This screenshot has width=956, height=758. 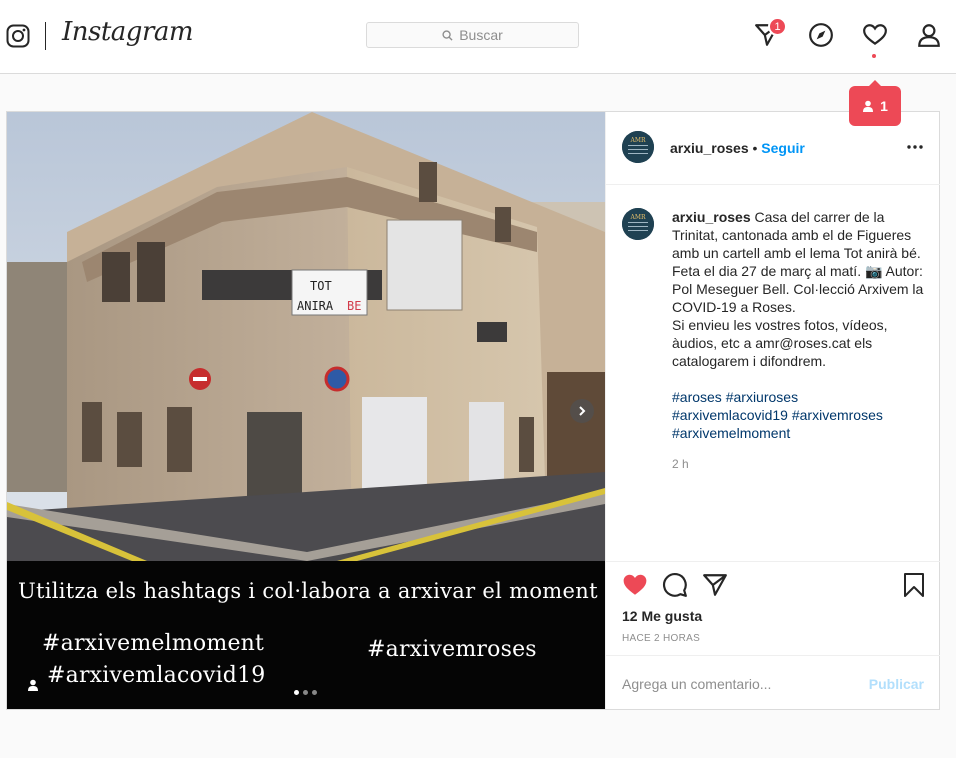 What do you see at coordinates (680, 464) in the screenshot?
I see `comment-timestamp: 2 h` at bounding box center [680, 464].